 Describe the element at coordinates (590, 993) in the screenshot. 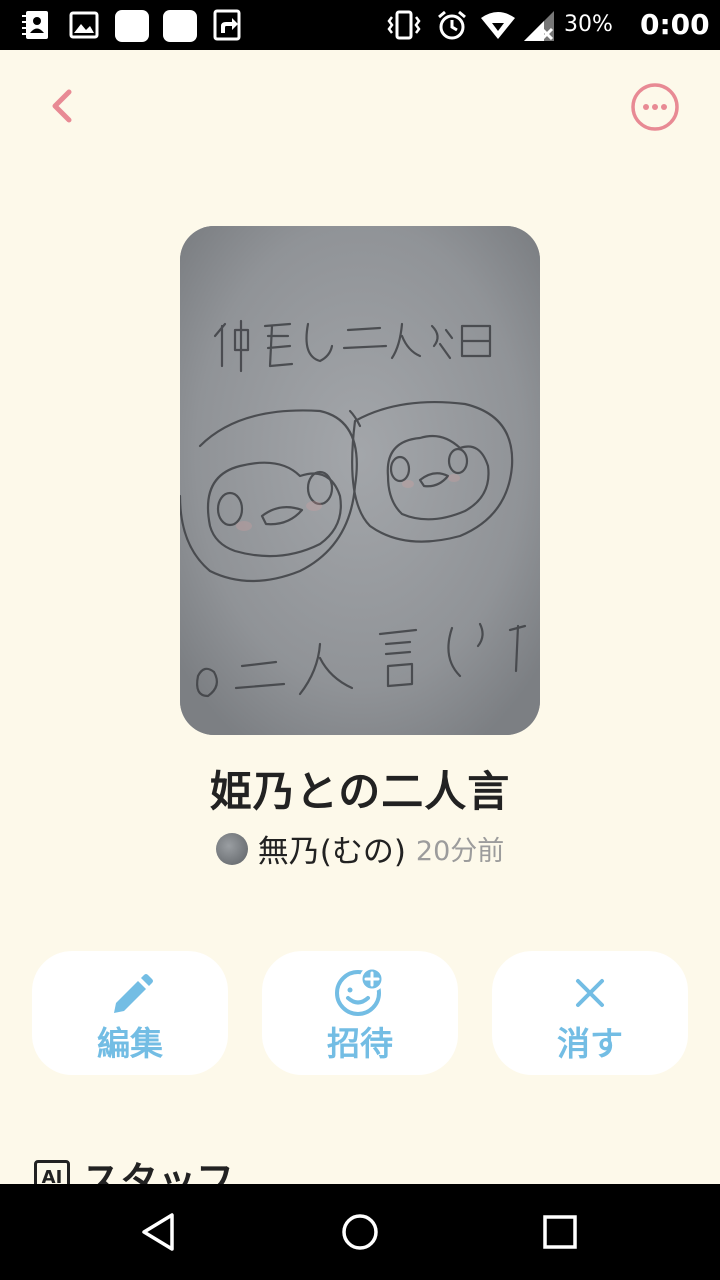

I see `close-icon` at that location.